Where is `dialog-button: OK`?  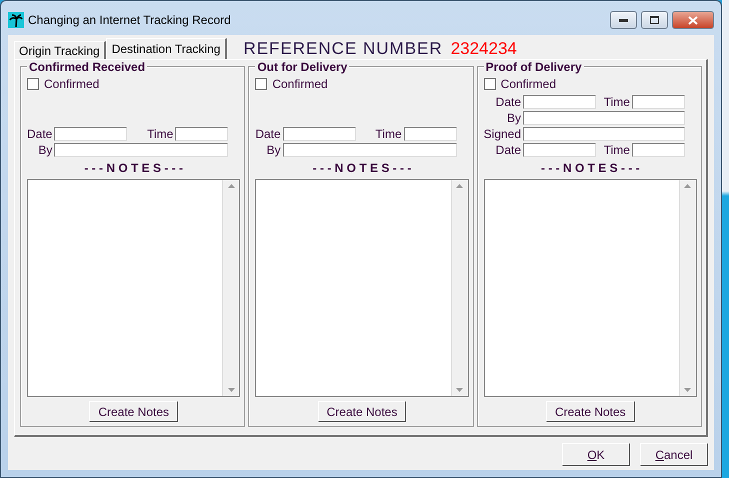 dialog-button: OK is located at coordinates (596, 454).